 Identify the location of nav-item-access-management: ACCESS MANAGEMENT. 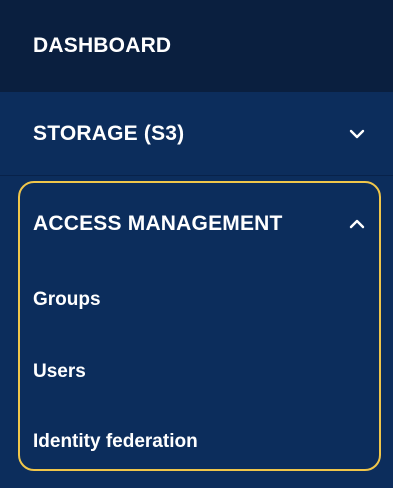
(196, 224).